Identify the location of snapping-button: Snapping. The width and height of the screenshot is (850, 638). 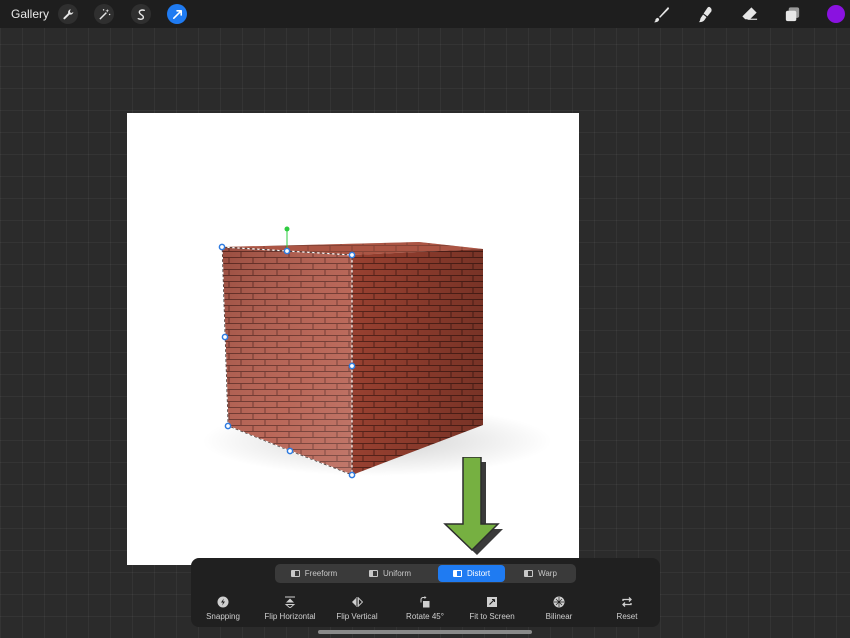
(223, 608).